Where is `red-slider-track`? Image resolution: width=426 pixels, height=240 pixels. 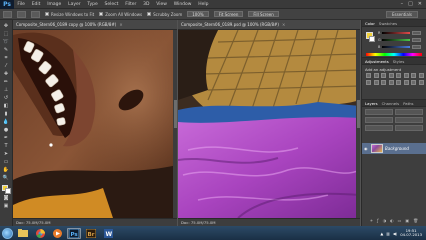
red-slider-track is located at coordinates (396, 33).